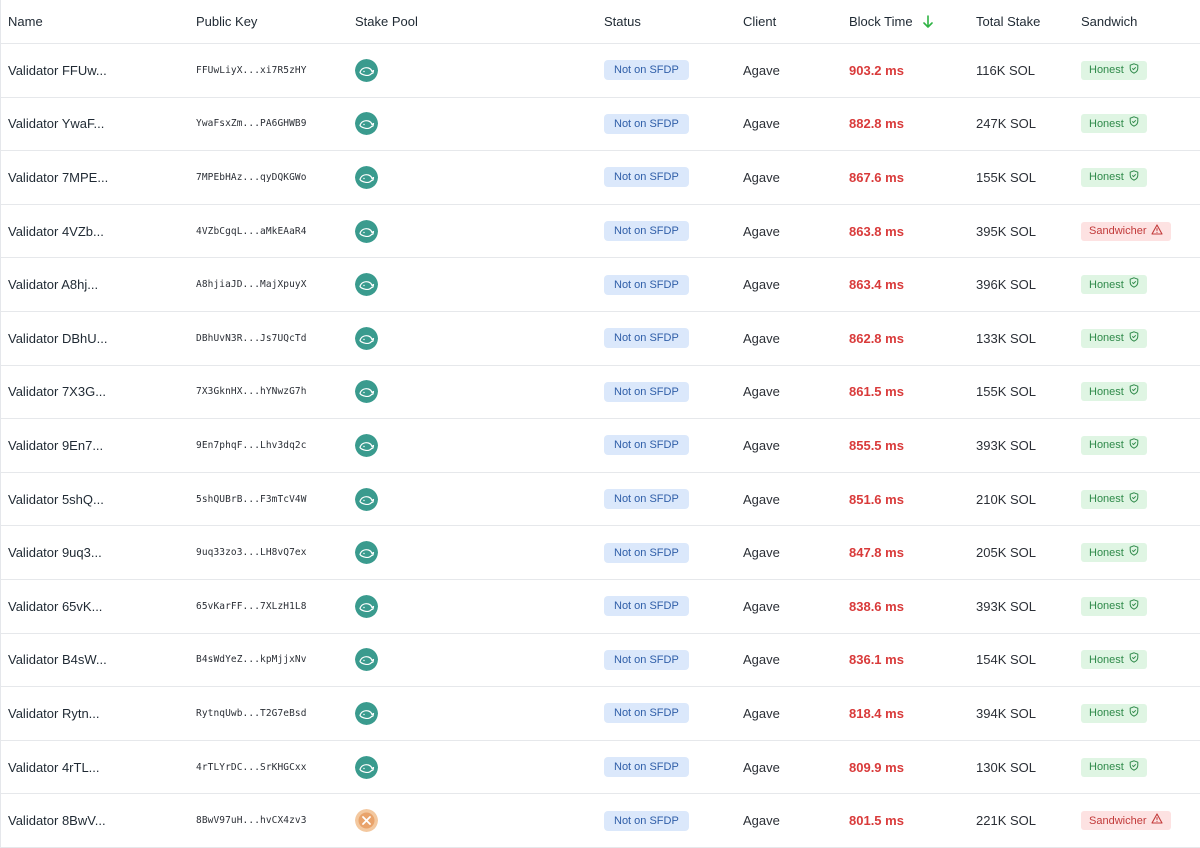 The width and height of the screenshot is (1200, 848). I want to click on column-header-block-time: Block Time, so click(891, 21).